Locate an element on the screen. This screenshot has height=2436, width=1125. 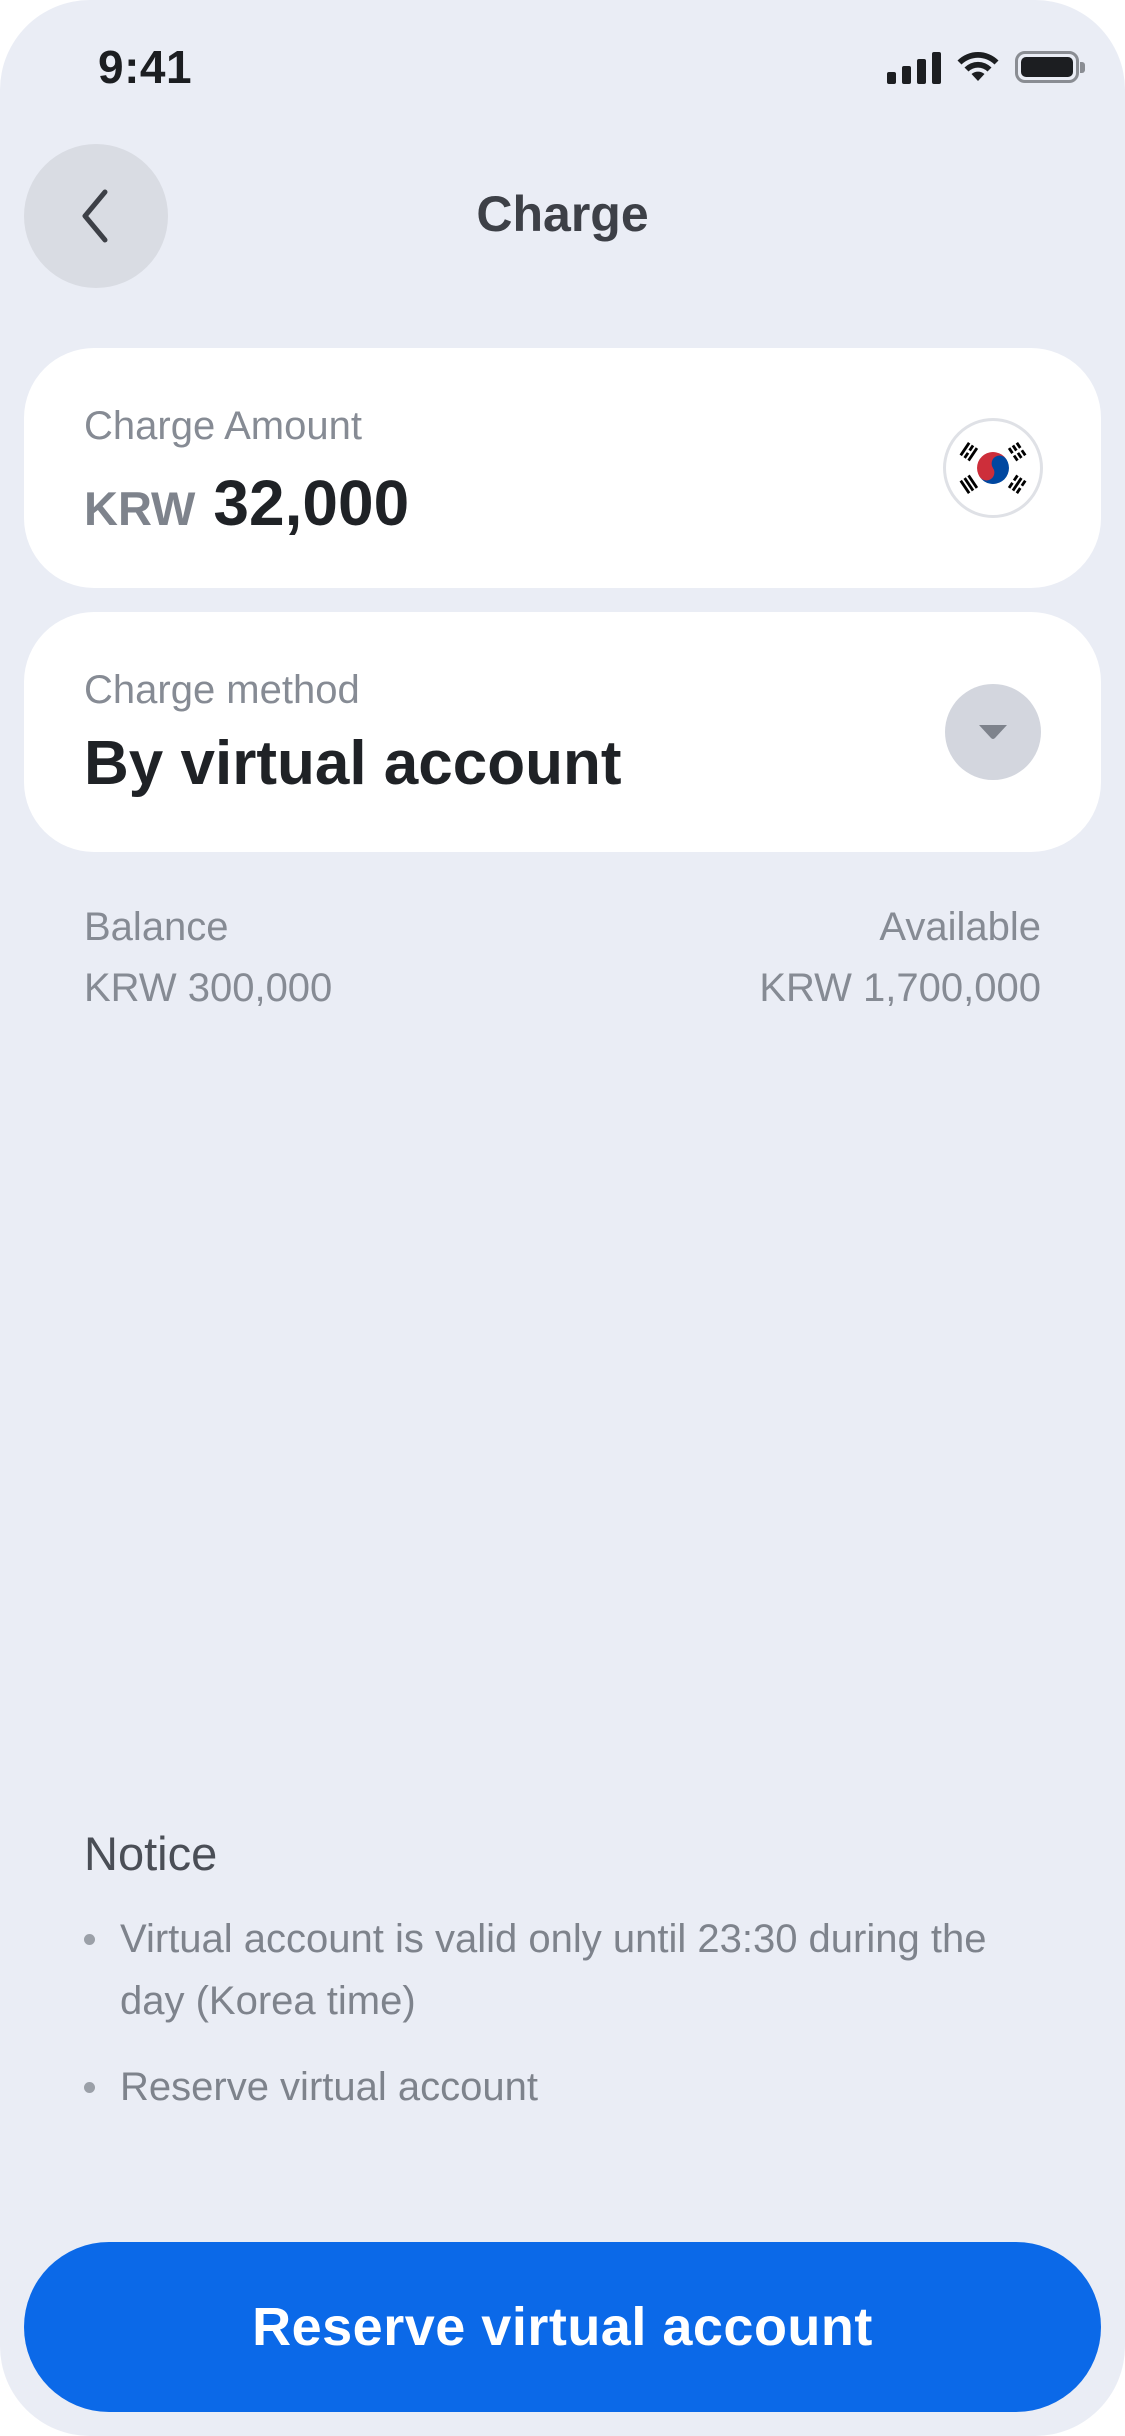
balance-value: KRW 300,000 is located at coordinates (208, 988).